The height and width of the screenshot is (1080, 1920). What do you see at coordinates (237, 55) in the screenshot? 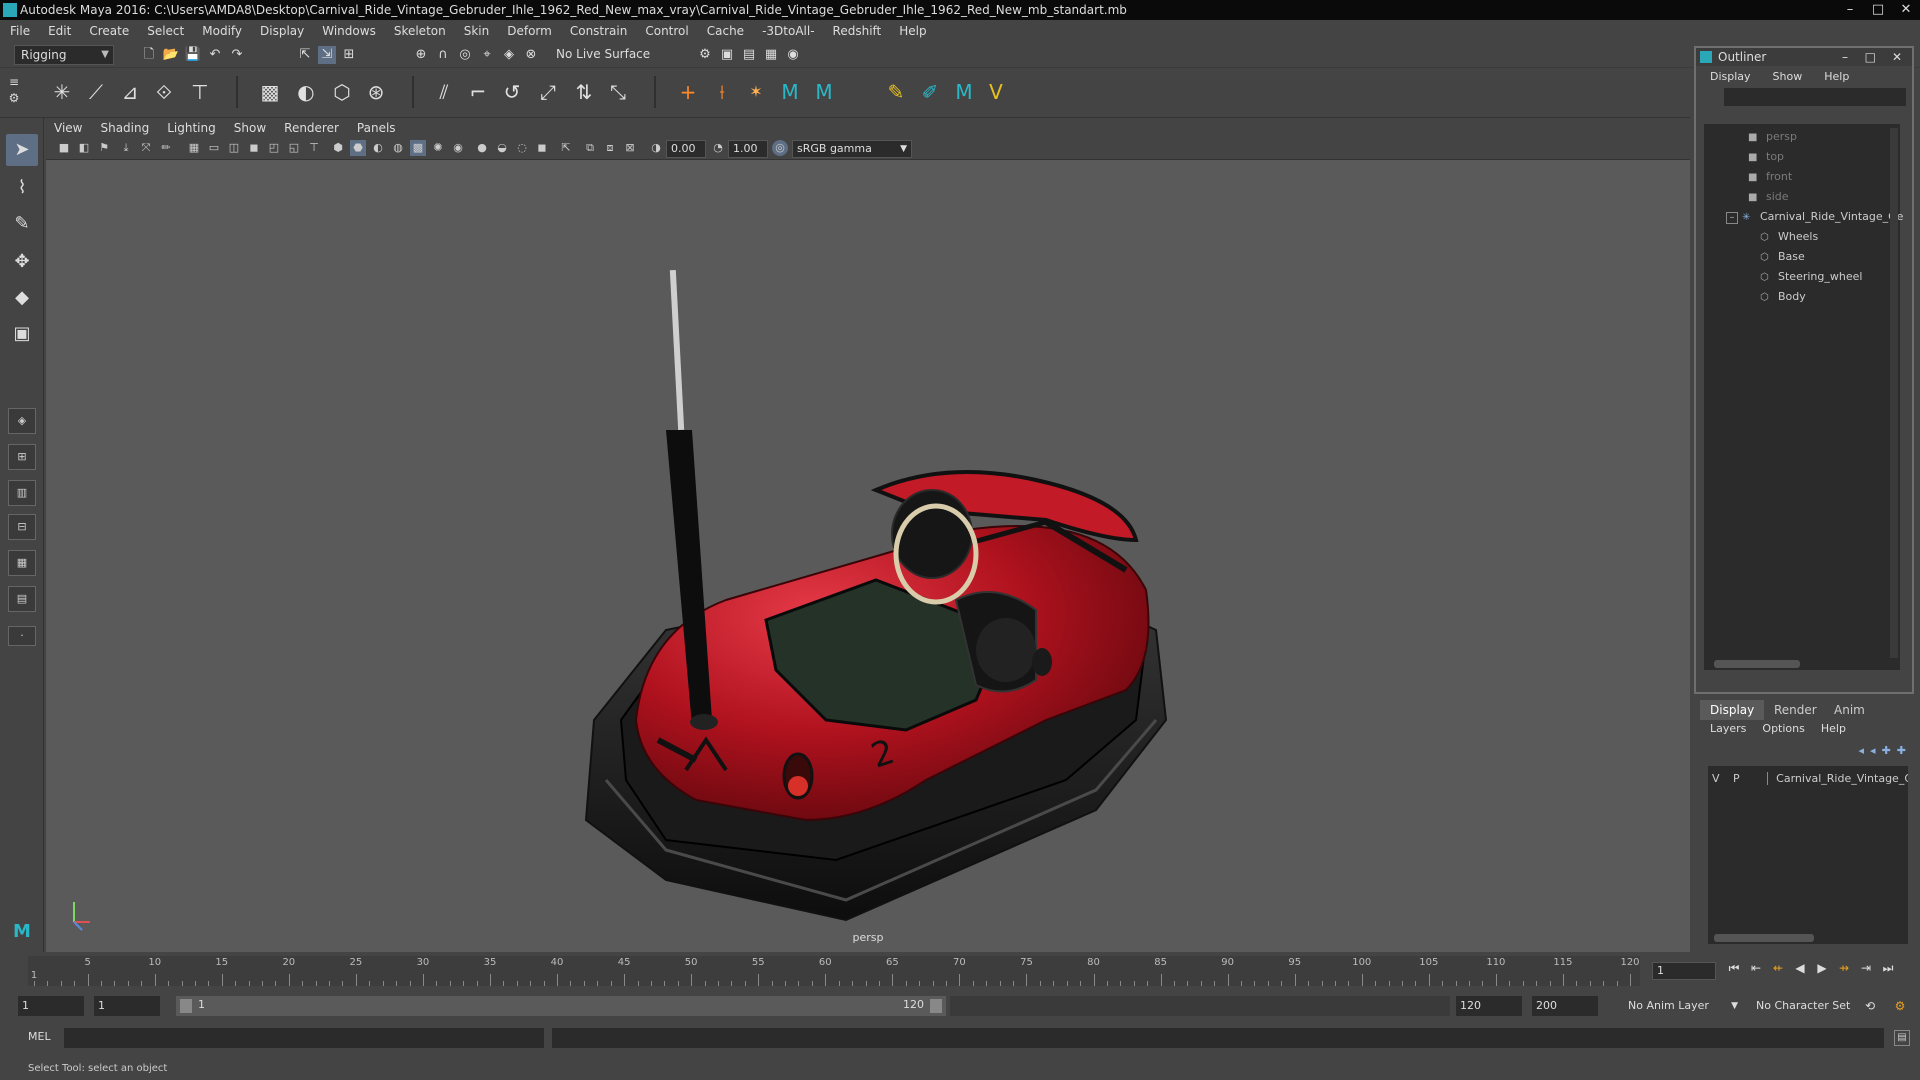
I see `redo-icon: ↷` at bounding box center [237, 55].